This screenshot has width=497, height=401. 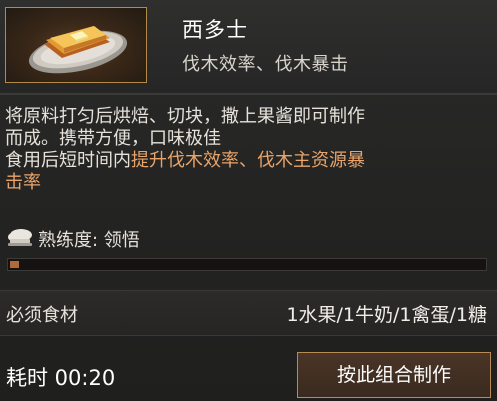 What do you see at coordinates (248, 313) in the screenshot?
I see `ingredients-row: 必须食材 1水果/1牛奶/1禽蛋/1糖` at bounding box center [248, 313].